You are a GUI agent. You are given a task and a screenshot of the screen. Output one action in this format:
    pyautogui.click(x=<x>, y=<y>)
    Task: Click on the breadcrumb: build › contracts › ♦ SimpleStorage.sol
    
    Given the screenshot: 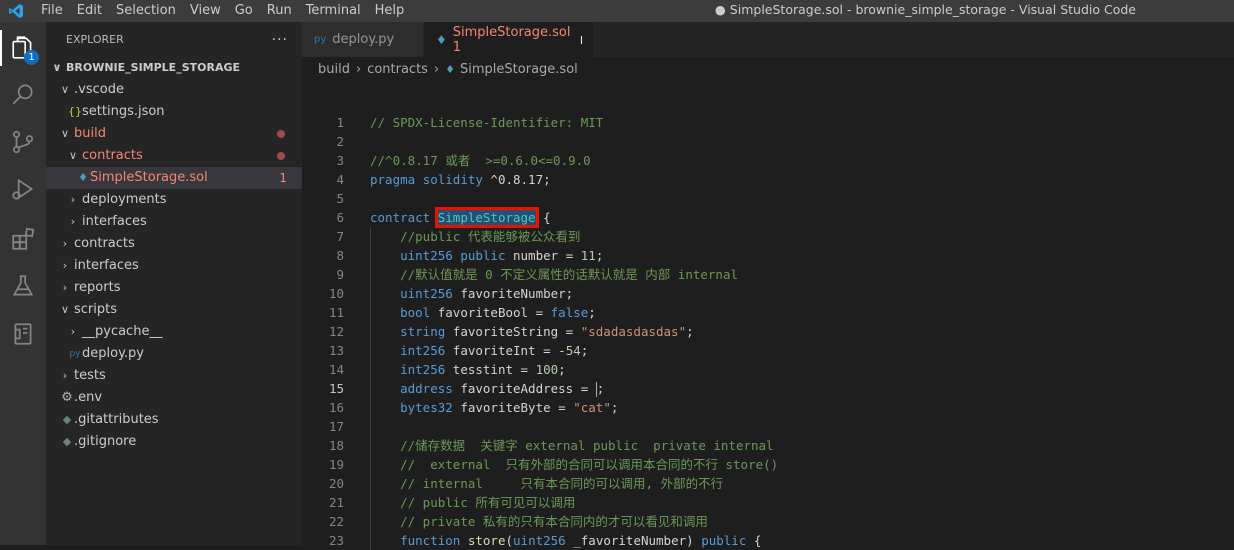 What is the action you would take?
    pyautogui.click(x=768, y=69)
    